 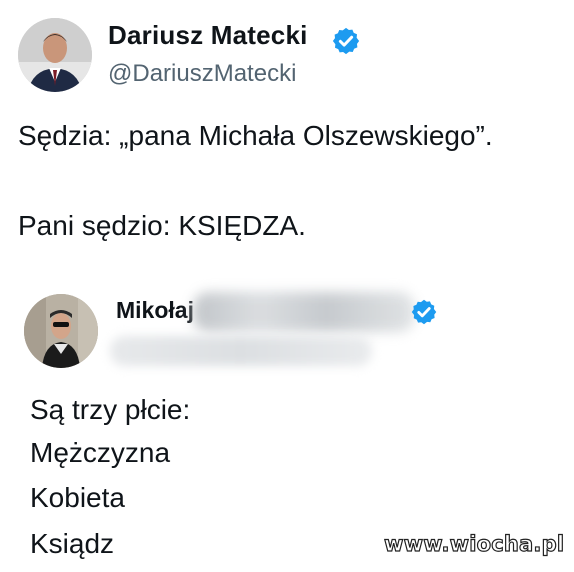 I want to click on author-avatar, so click(x=55, y=55).